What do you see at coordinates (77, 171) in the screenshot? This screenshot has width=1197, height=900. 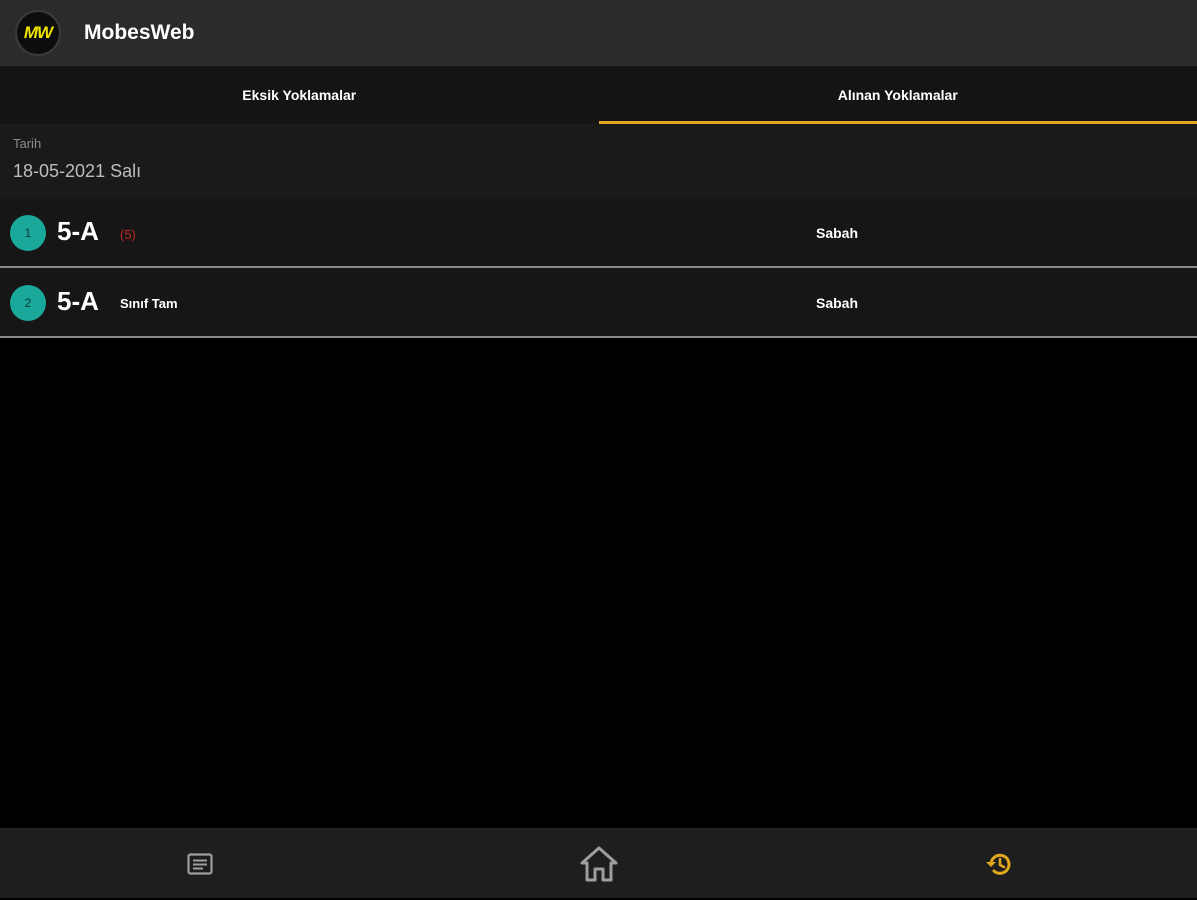 I see `date-value: 18-05-2021 Salı` at bounding box center [77, 171].